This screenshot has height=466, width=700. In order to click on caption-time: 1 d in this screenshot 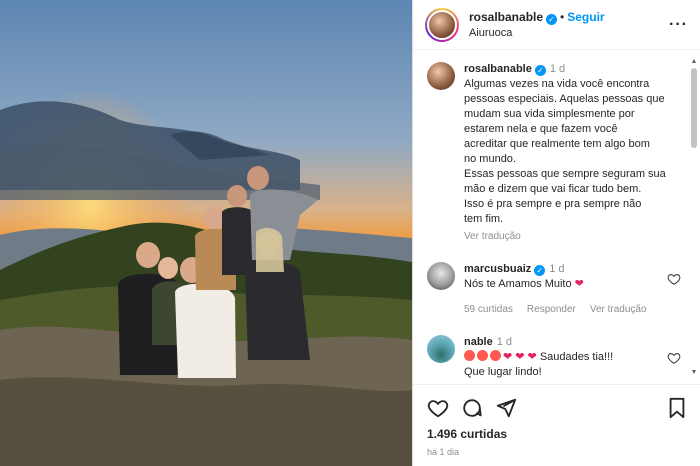, I will do `click(557, 69)`.